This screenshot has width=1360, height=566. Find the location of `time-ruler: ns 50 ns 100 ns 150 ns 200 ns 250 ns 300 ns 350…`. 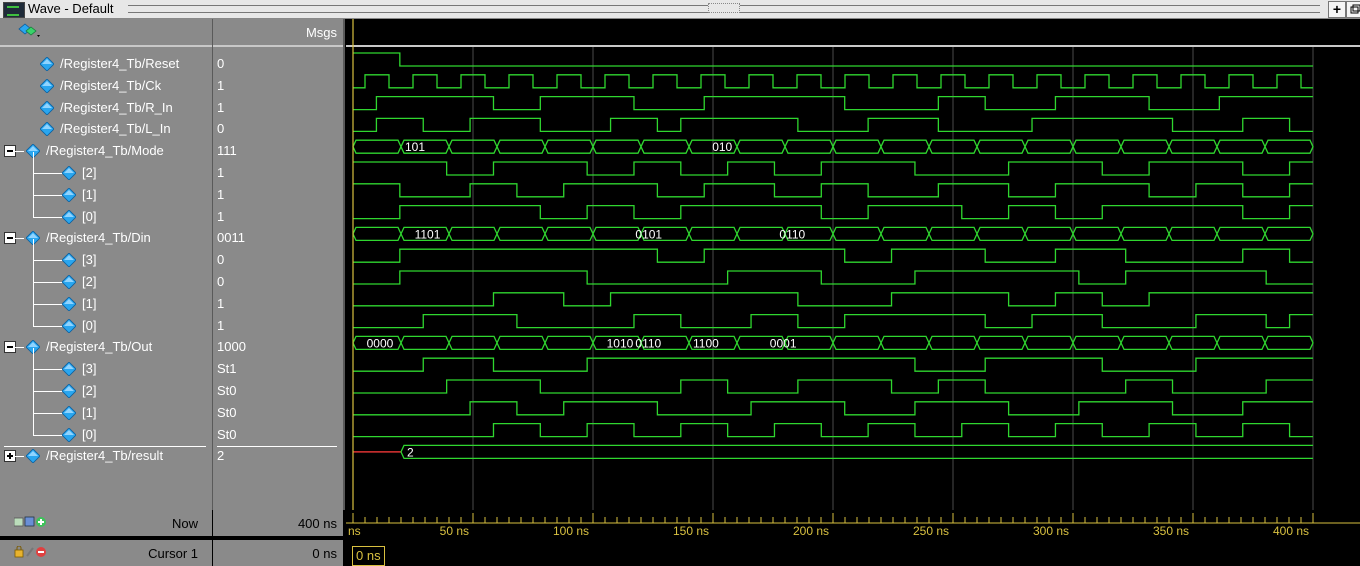

time-ruler: ns 50 ns 100 ns 150 ns 200 ns 250 ns 300 ns 350… is located at coordinates (853, 524).